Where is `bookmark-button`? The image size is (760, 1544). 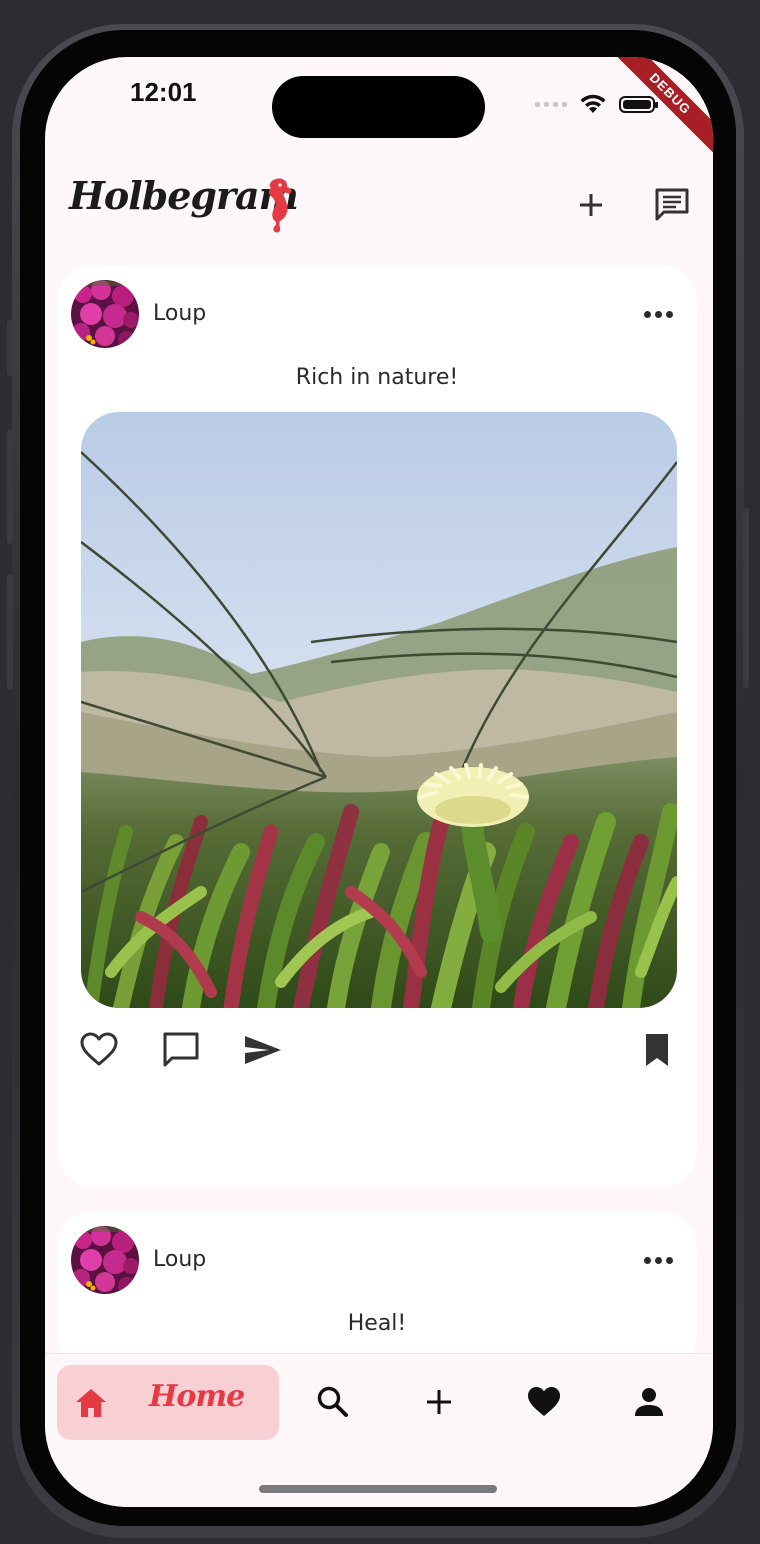
bookmark-button is located at coordinates (657, 1050).